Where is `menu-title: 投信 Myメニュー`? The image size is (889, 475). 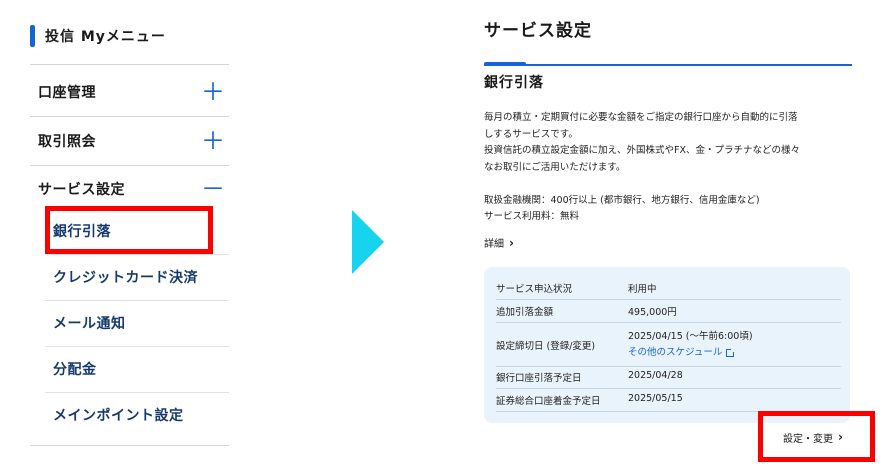 menu-title: 投信 Myメニュー is located at coordinates (98, 36).